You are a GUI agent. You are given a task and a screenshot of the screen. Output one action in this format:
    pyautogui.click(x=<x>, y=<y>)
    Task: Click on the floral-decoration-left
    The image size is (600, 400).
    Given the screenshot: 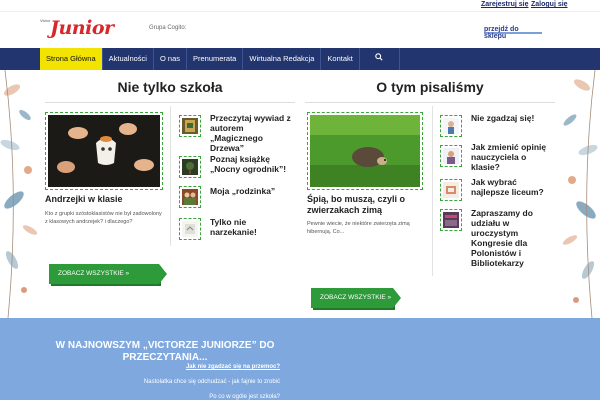 What is the action you would take?
    pyautogui.click(x=19, y=194)
    